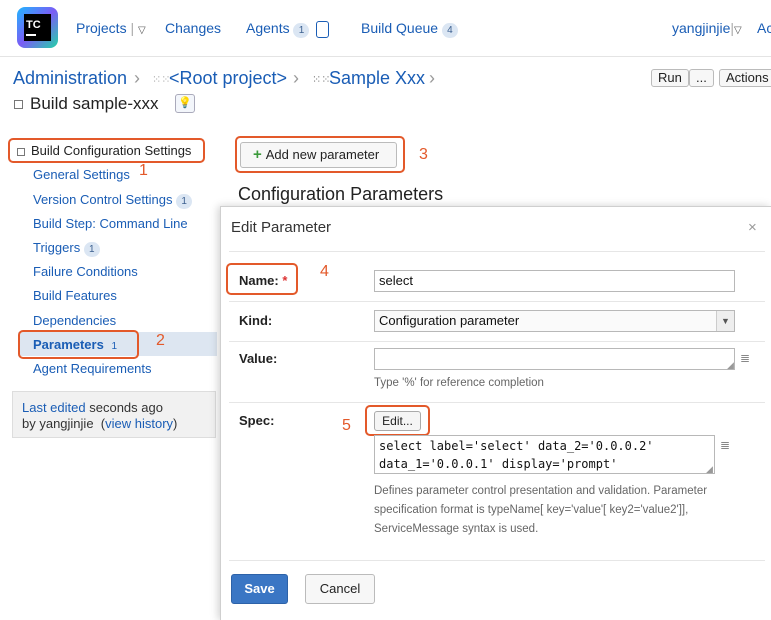 This screenshot has width=771, height=620. What do you see at coordinates (85, 271) in the screenshot?
I see `sidebar-item-failure-conditions: Failure Conditions` at bounding box center [85, 271].